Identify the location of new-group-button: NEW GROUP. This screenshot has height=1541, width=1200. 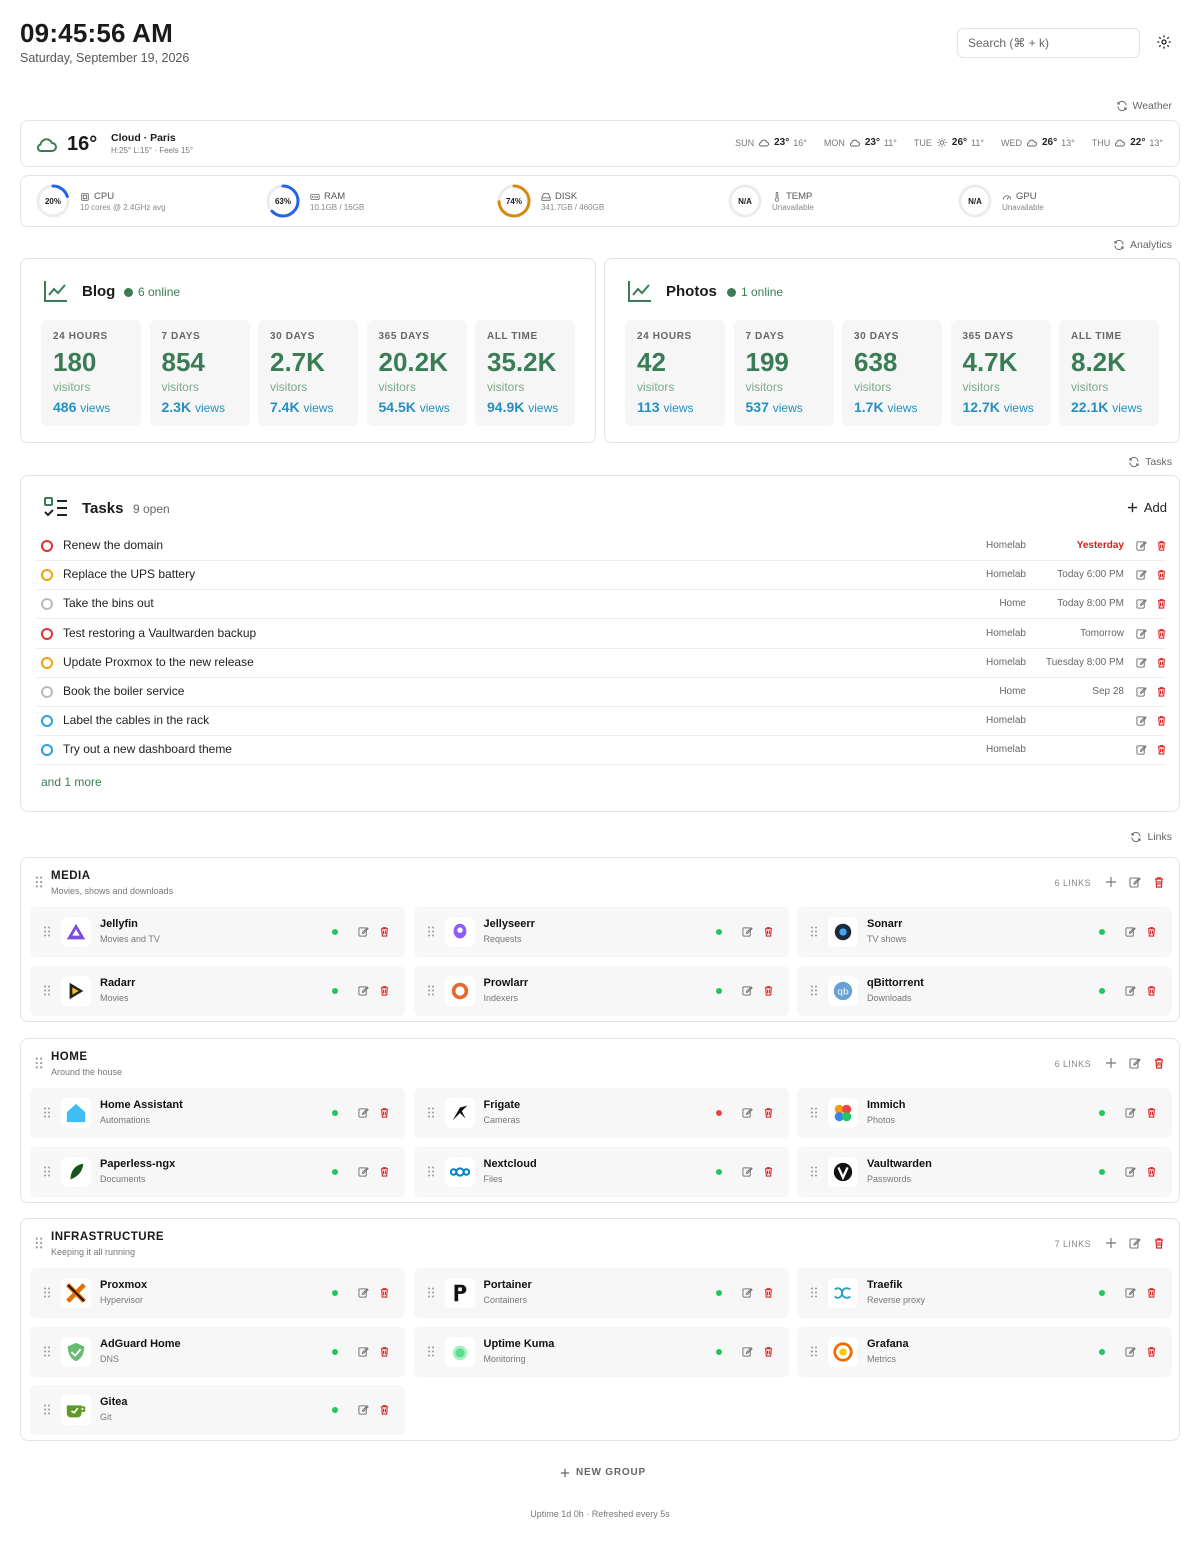
(603, 1472).